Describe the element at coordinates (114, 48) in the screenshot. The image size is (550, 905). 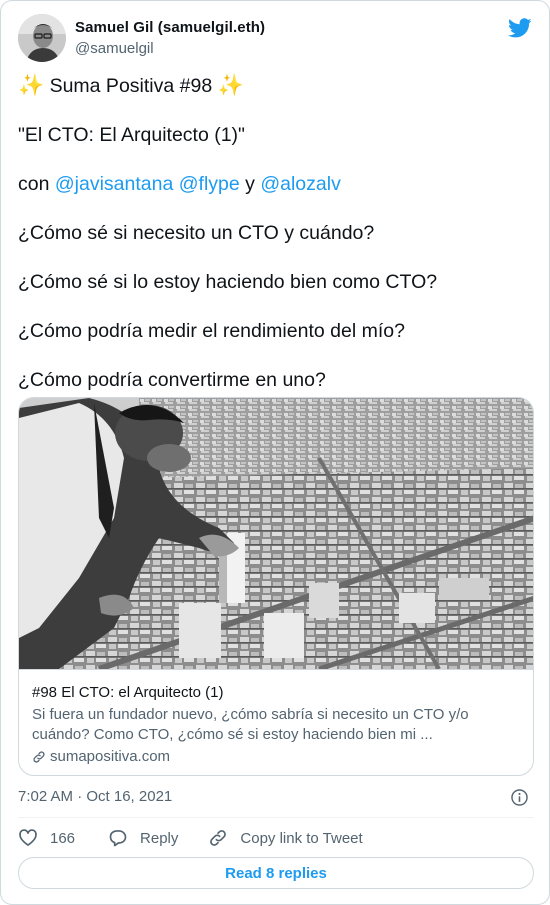
I see `author-handle: @samuelgil` at that location.